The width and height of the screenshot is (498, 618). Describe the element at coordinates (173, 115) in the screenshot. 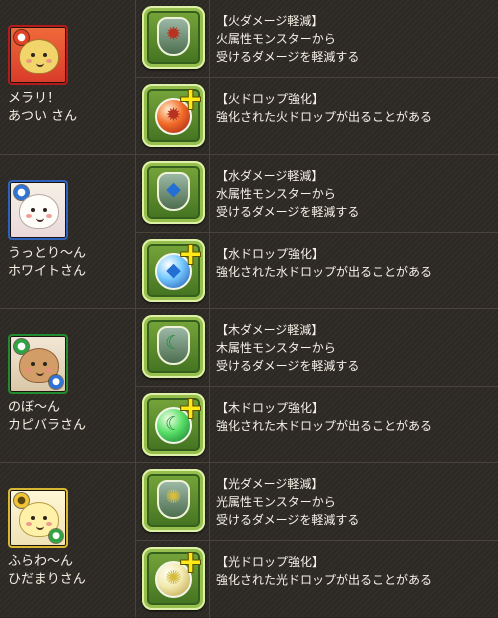

I see `fire-drop-enhance-icon: ✹ +` at that location.